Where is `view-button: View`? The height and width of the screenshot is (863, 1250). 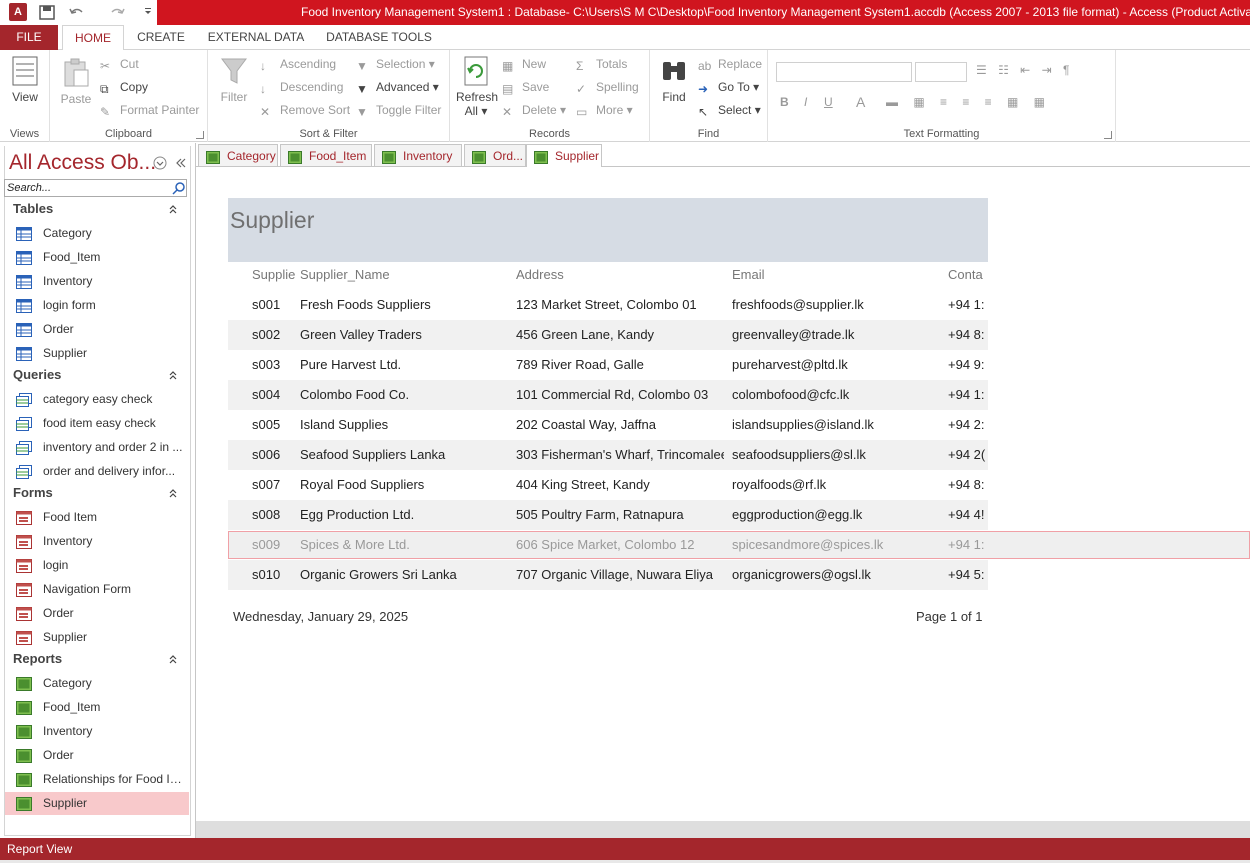
view-button: View is located at coordinates (25, 80).